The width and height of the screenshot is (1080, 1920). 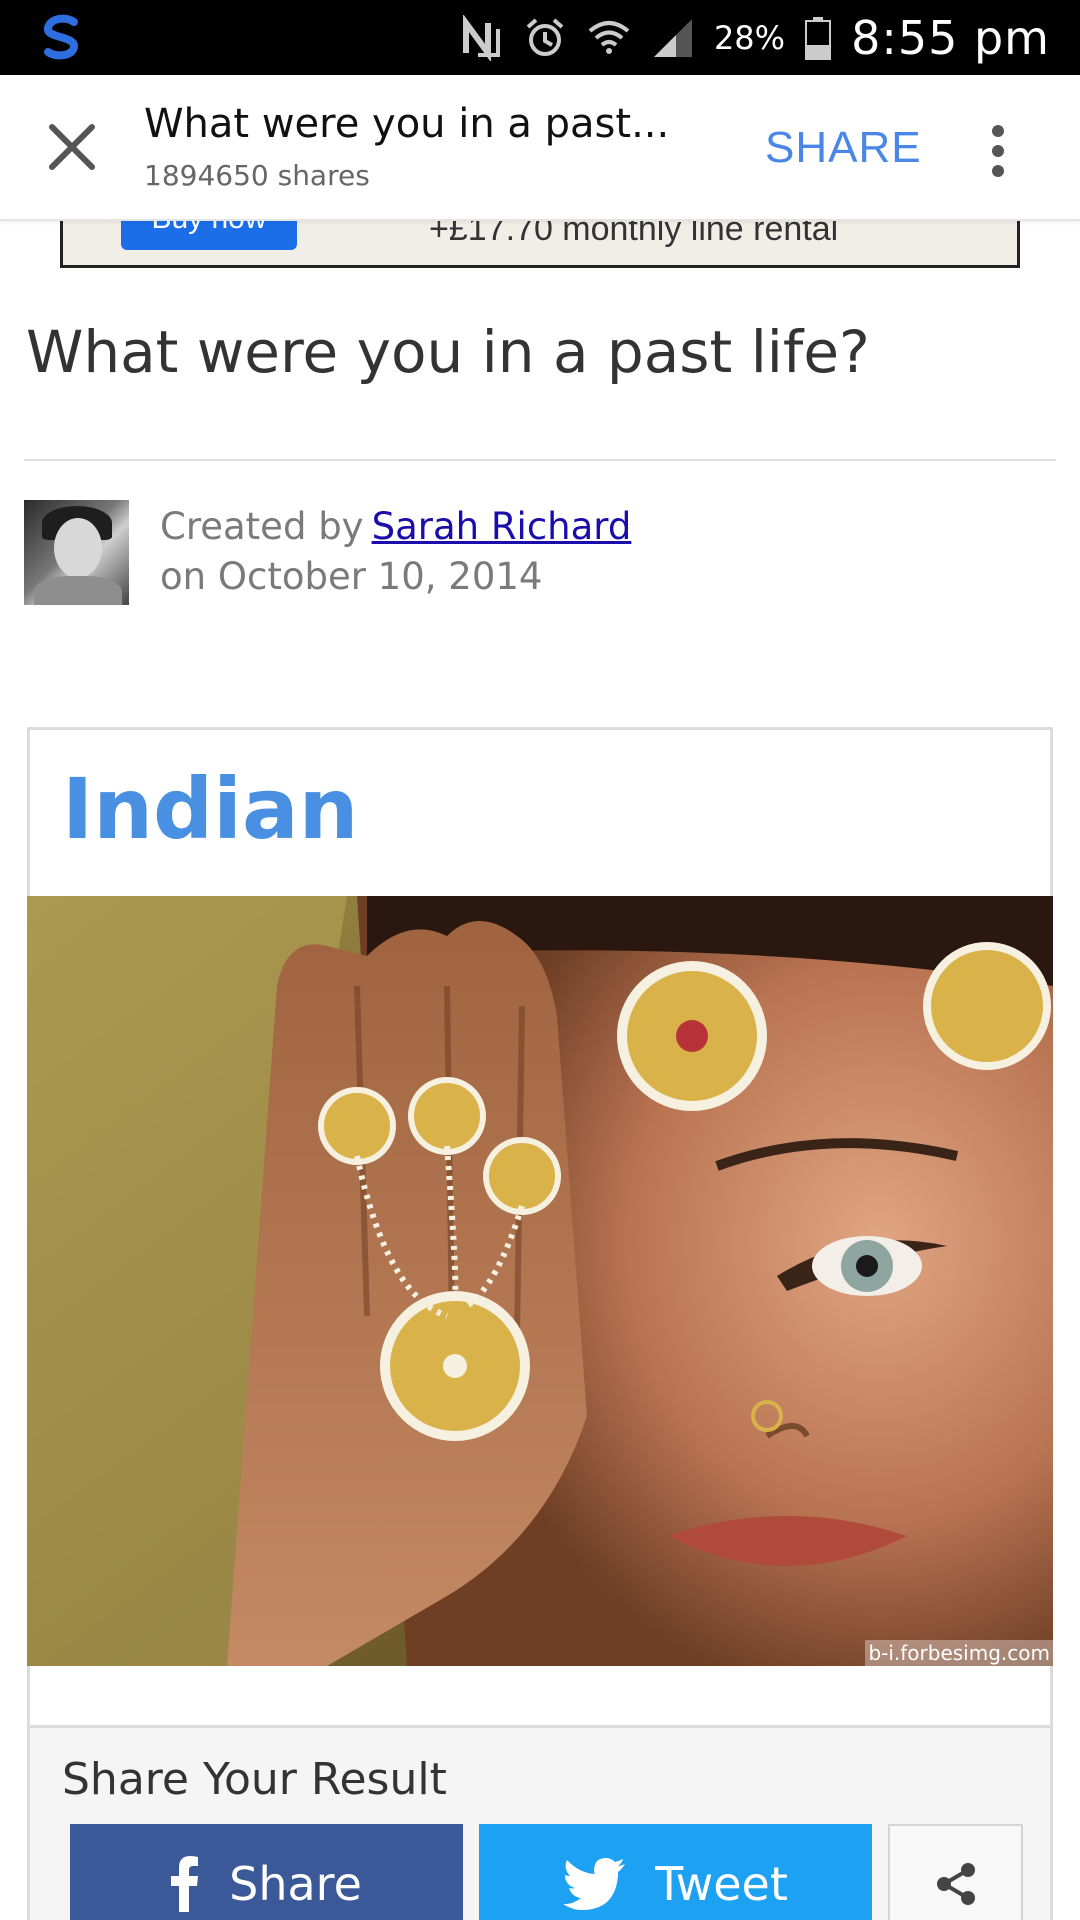 I want to click on twitter-tweet-button: Tweet, so click(x=675, y=1872).